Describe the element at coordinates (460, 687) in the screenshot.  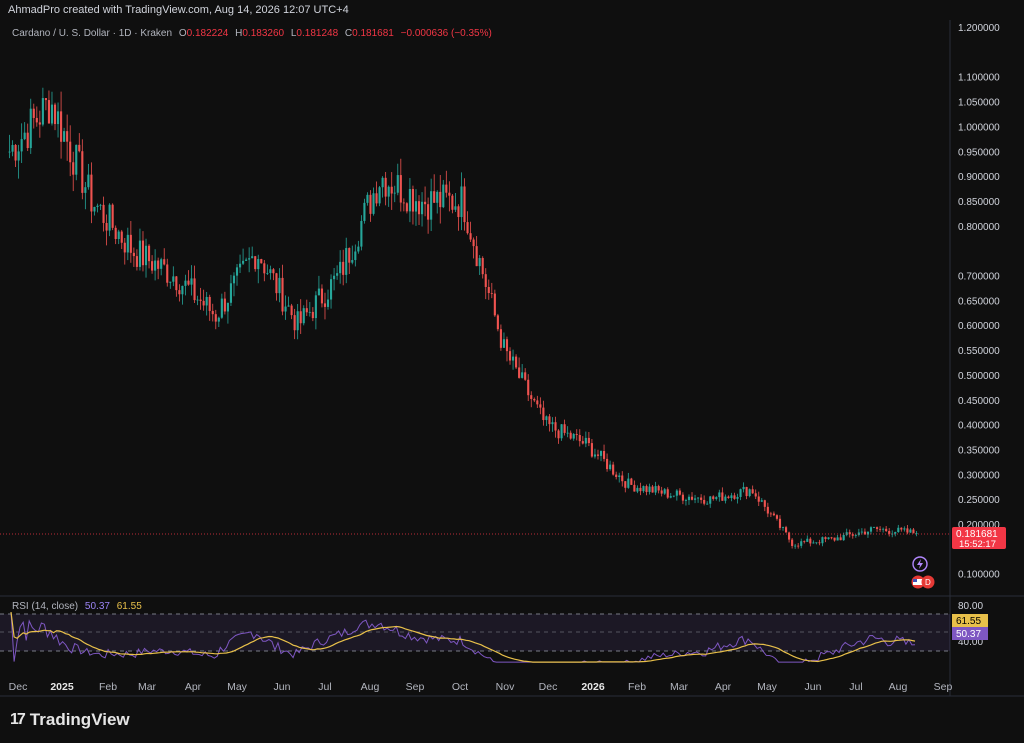
I see `x-tick-label: Oct` at that location.